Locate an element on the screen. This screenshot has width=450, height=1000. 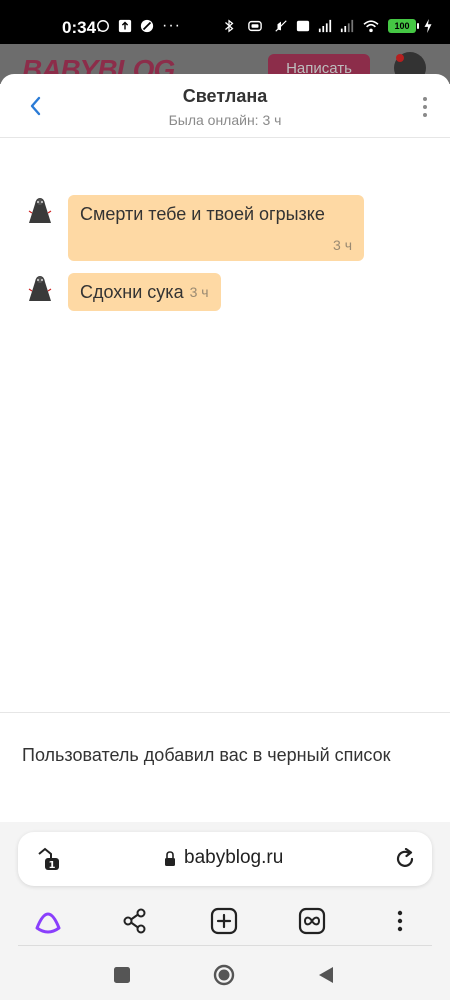
message-text: Сдохни сука is located at coordinates (132, 292).